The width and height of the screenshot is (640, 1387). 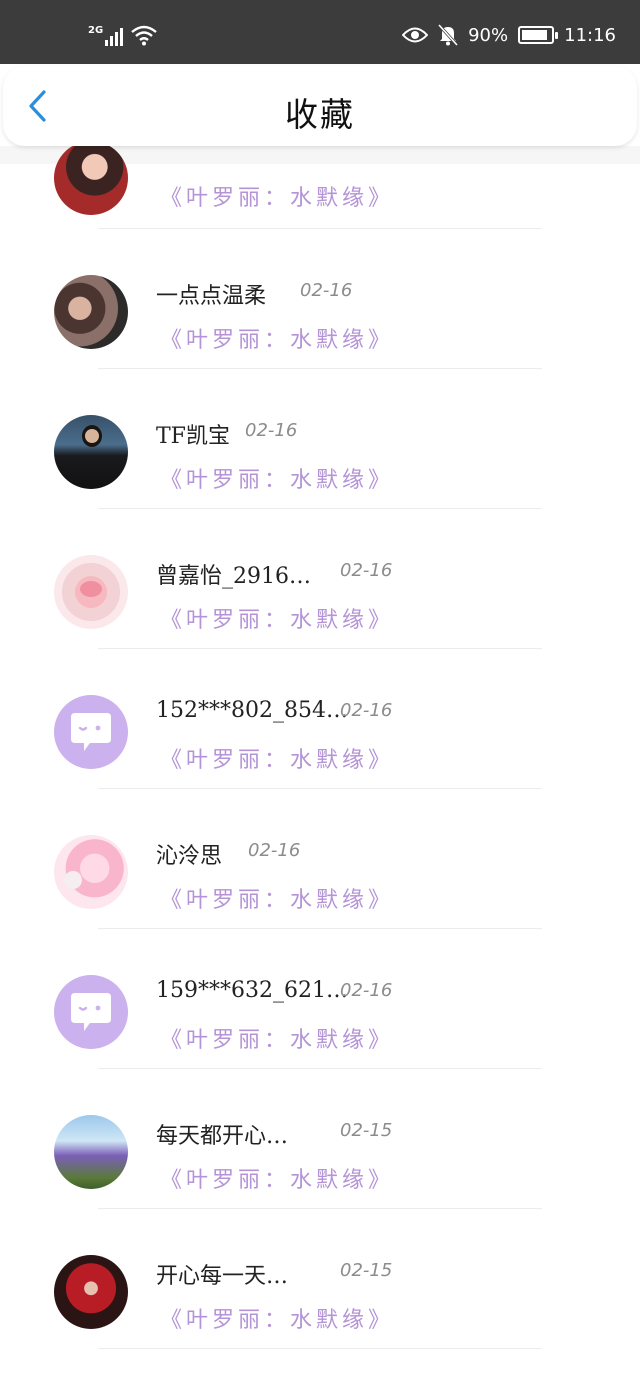 I want to click on list-item: 一点点温柔 02-16 《叶罗丽：水默缘》, so click(x=320, y=298).